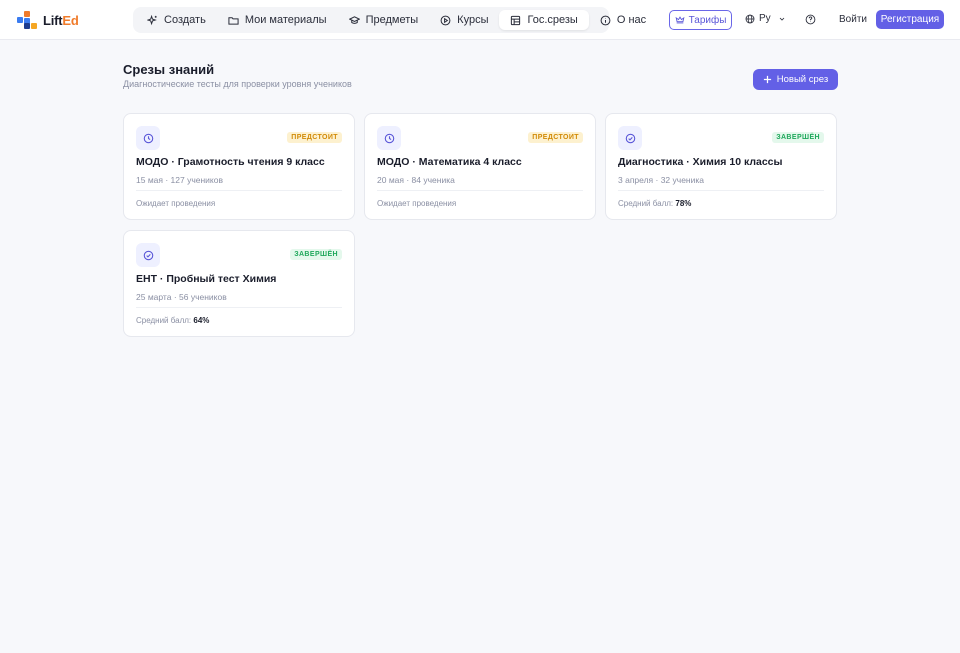 The height and width of the screenshot is (653, 960). I want to click on nav-item-label: О нас, so click(631, 20).